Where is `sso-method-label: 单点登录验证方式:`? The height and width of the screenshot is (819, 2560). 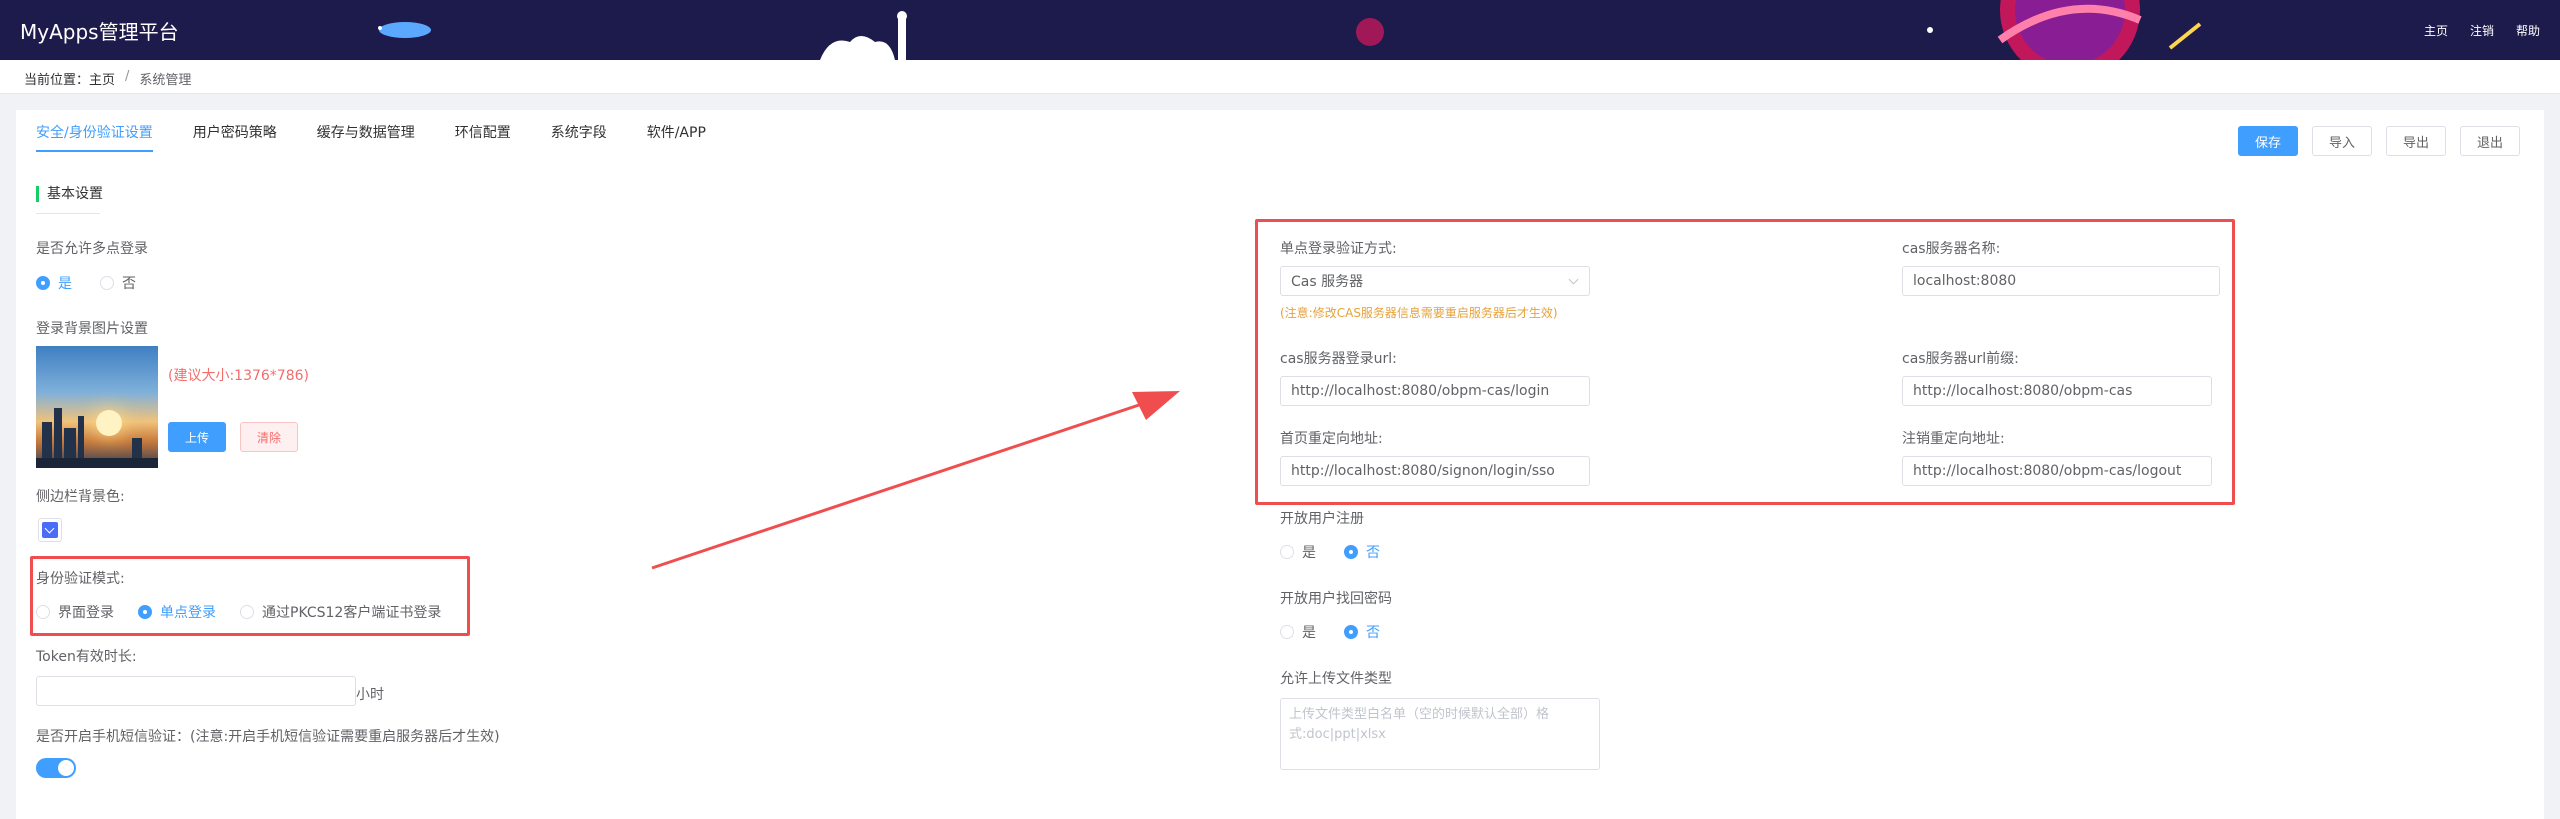 sso-method-label: 单点登录验证方式: is located at coordinates (1338, 249).